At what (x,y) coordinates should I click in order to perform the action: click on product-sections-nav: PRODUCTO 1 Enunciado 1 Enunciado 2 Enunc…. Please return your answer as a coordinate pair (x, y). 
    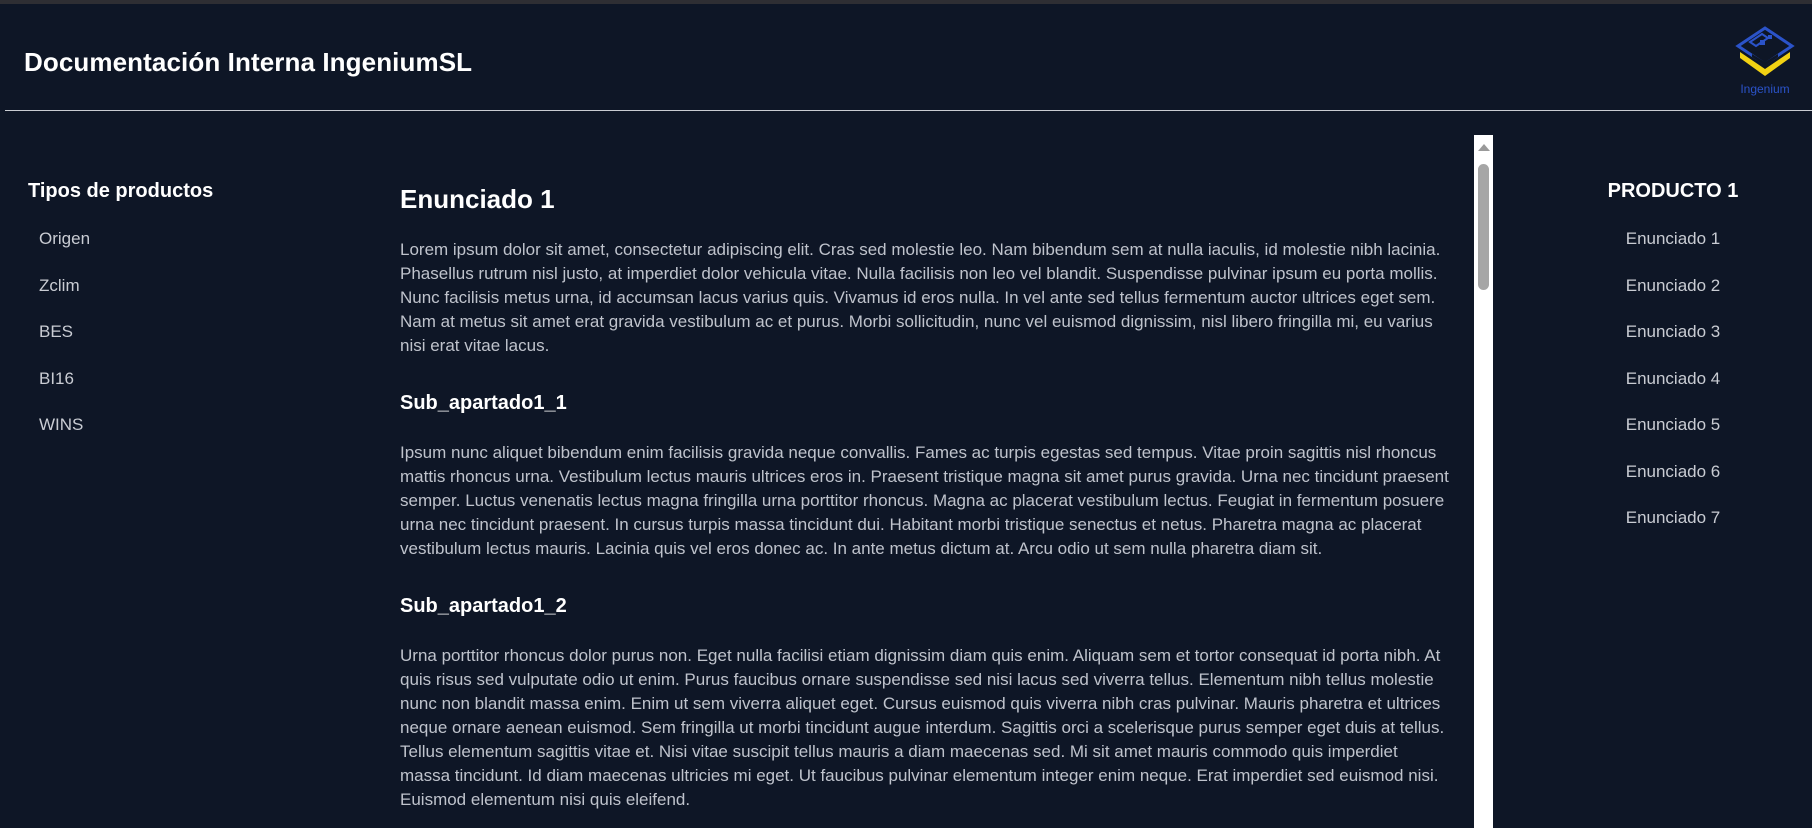
    Looking at the image, I should click on (1673, 367).